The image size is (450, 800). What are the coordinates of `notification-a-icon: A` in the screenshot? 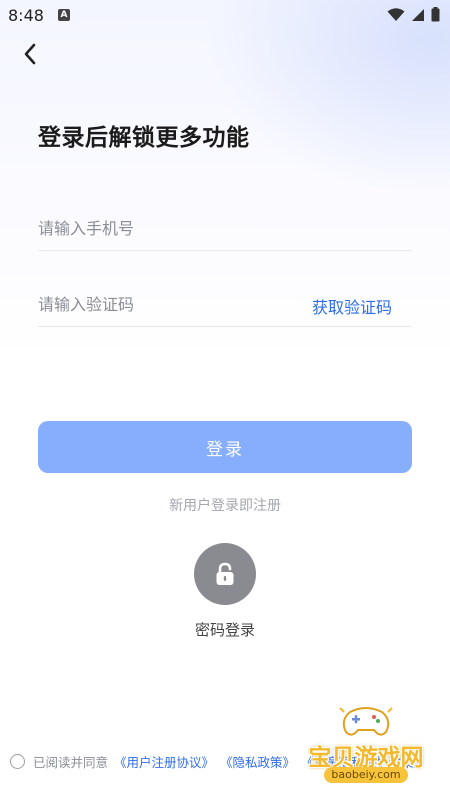 It's located at (64, 15).